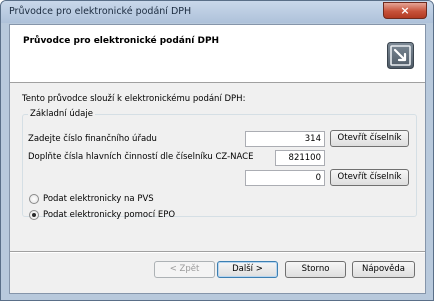 The width and height of the screenshot is (434, 301). I want to click on radio-epo, so click(34, 215).